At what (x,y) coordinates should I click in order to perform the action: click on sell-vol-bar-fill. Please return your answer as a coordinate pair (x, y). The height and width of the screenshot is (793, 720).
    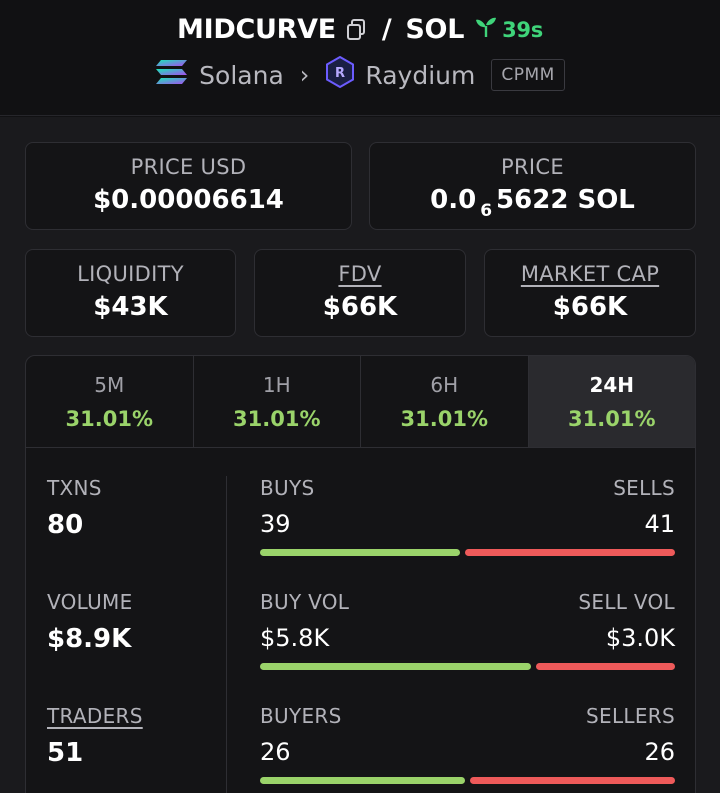
    Looking at the image, I should click on (605, 666).